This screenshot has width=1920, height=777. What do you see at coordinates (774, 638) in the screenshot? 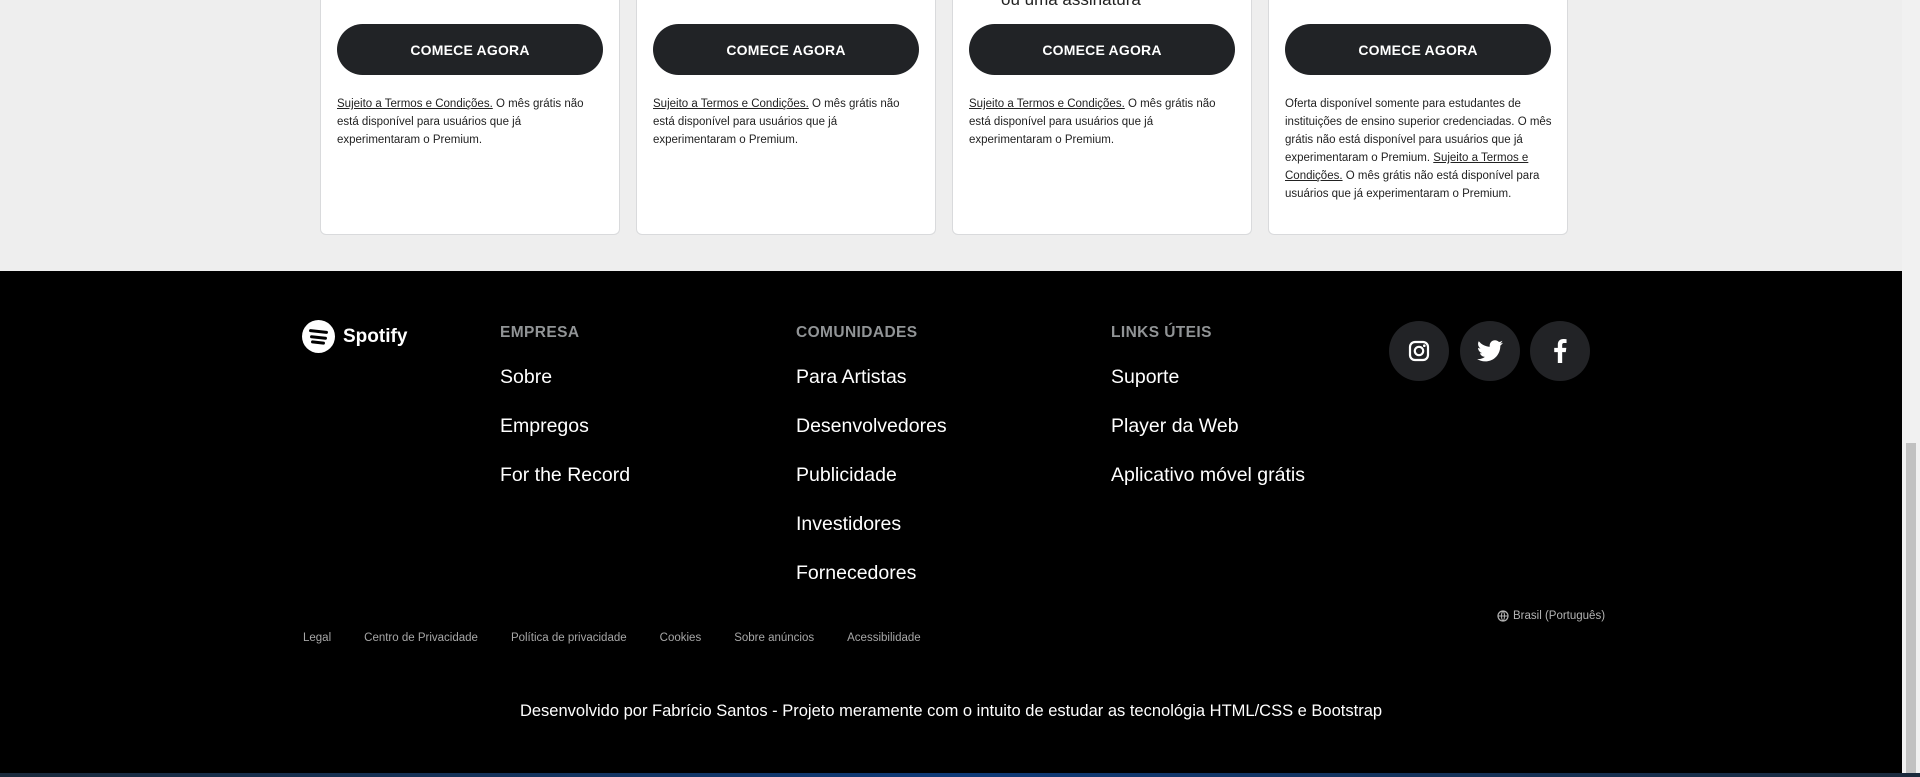
I see `about-ads-link: Sobre anúncios` at bounding box center [774, 638].